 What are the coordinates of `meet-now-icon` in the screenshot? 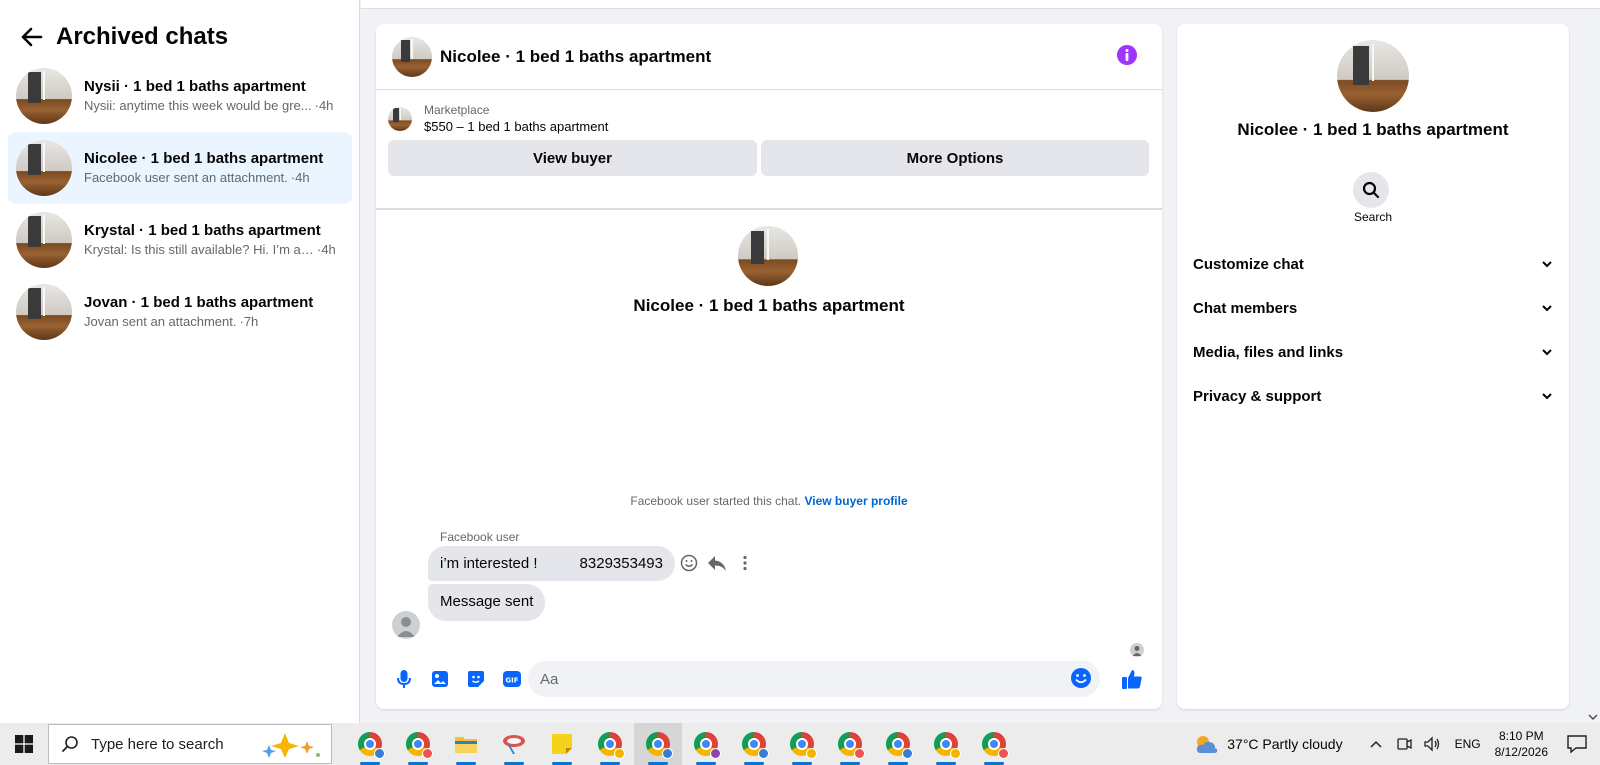 It's located at (1404, 744).